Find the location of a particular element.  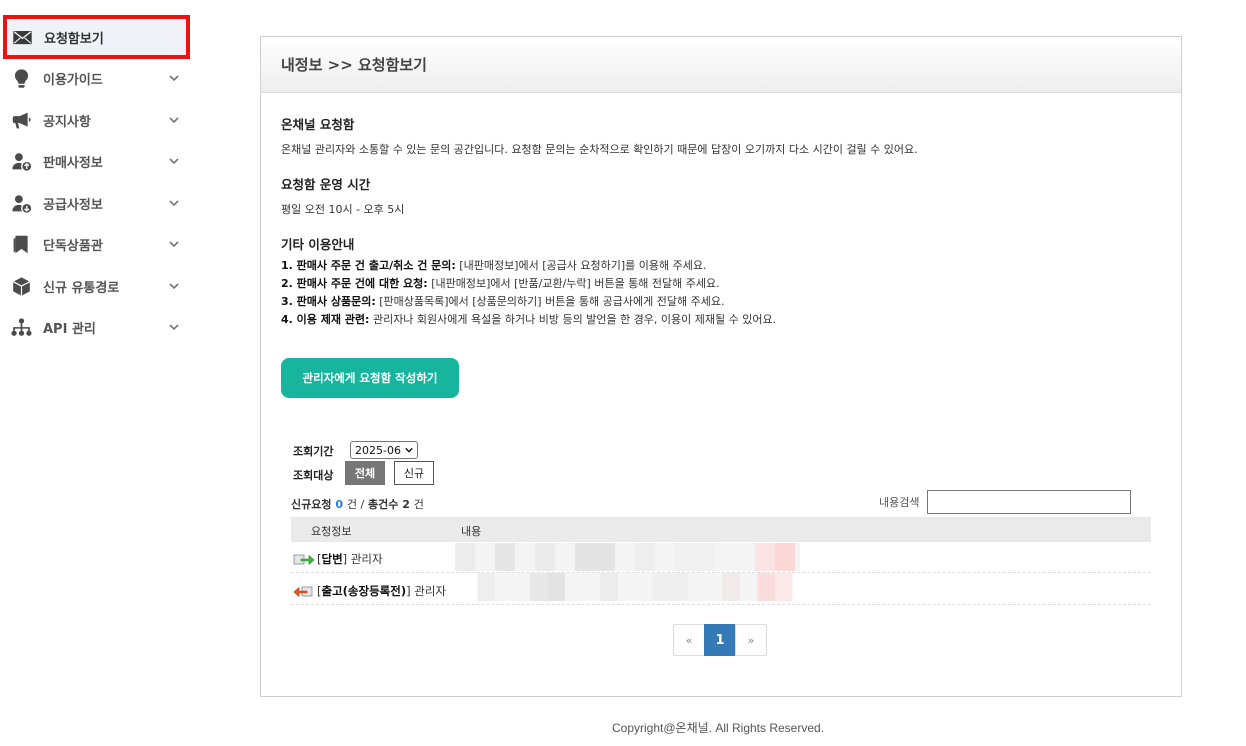

user-up-icon is located at coordinates (21, 161).